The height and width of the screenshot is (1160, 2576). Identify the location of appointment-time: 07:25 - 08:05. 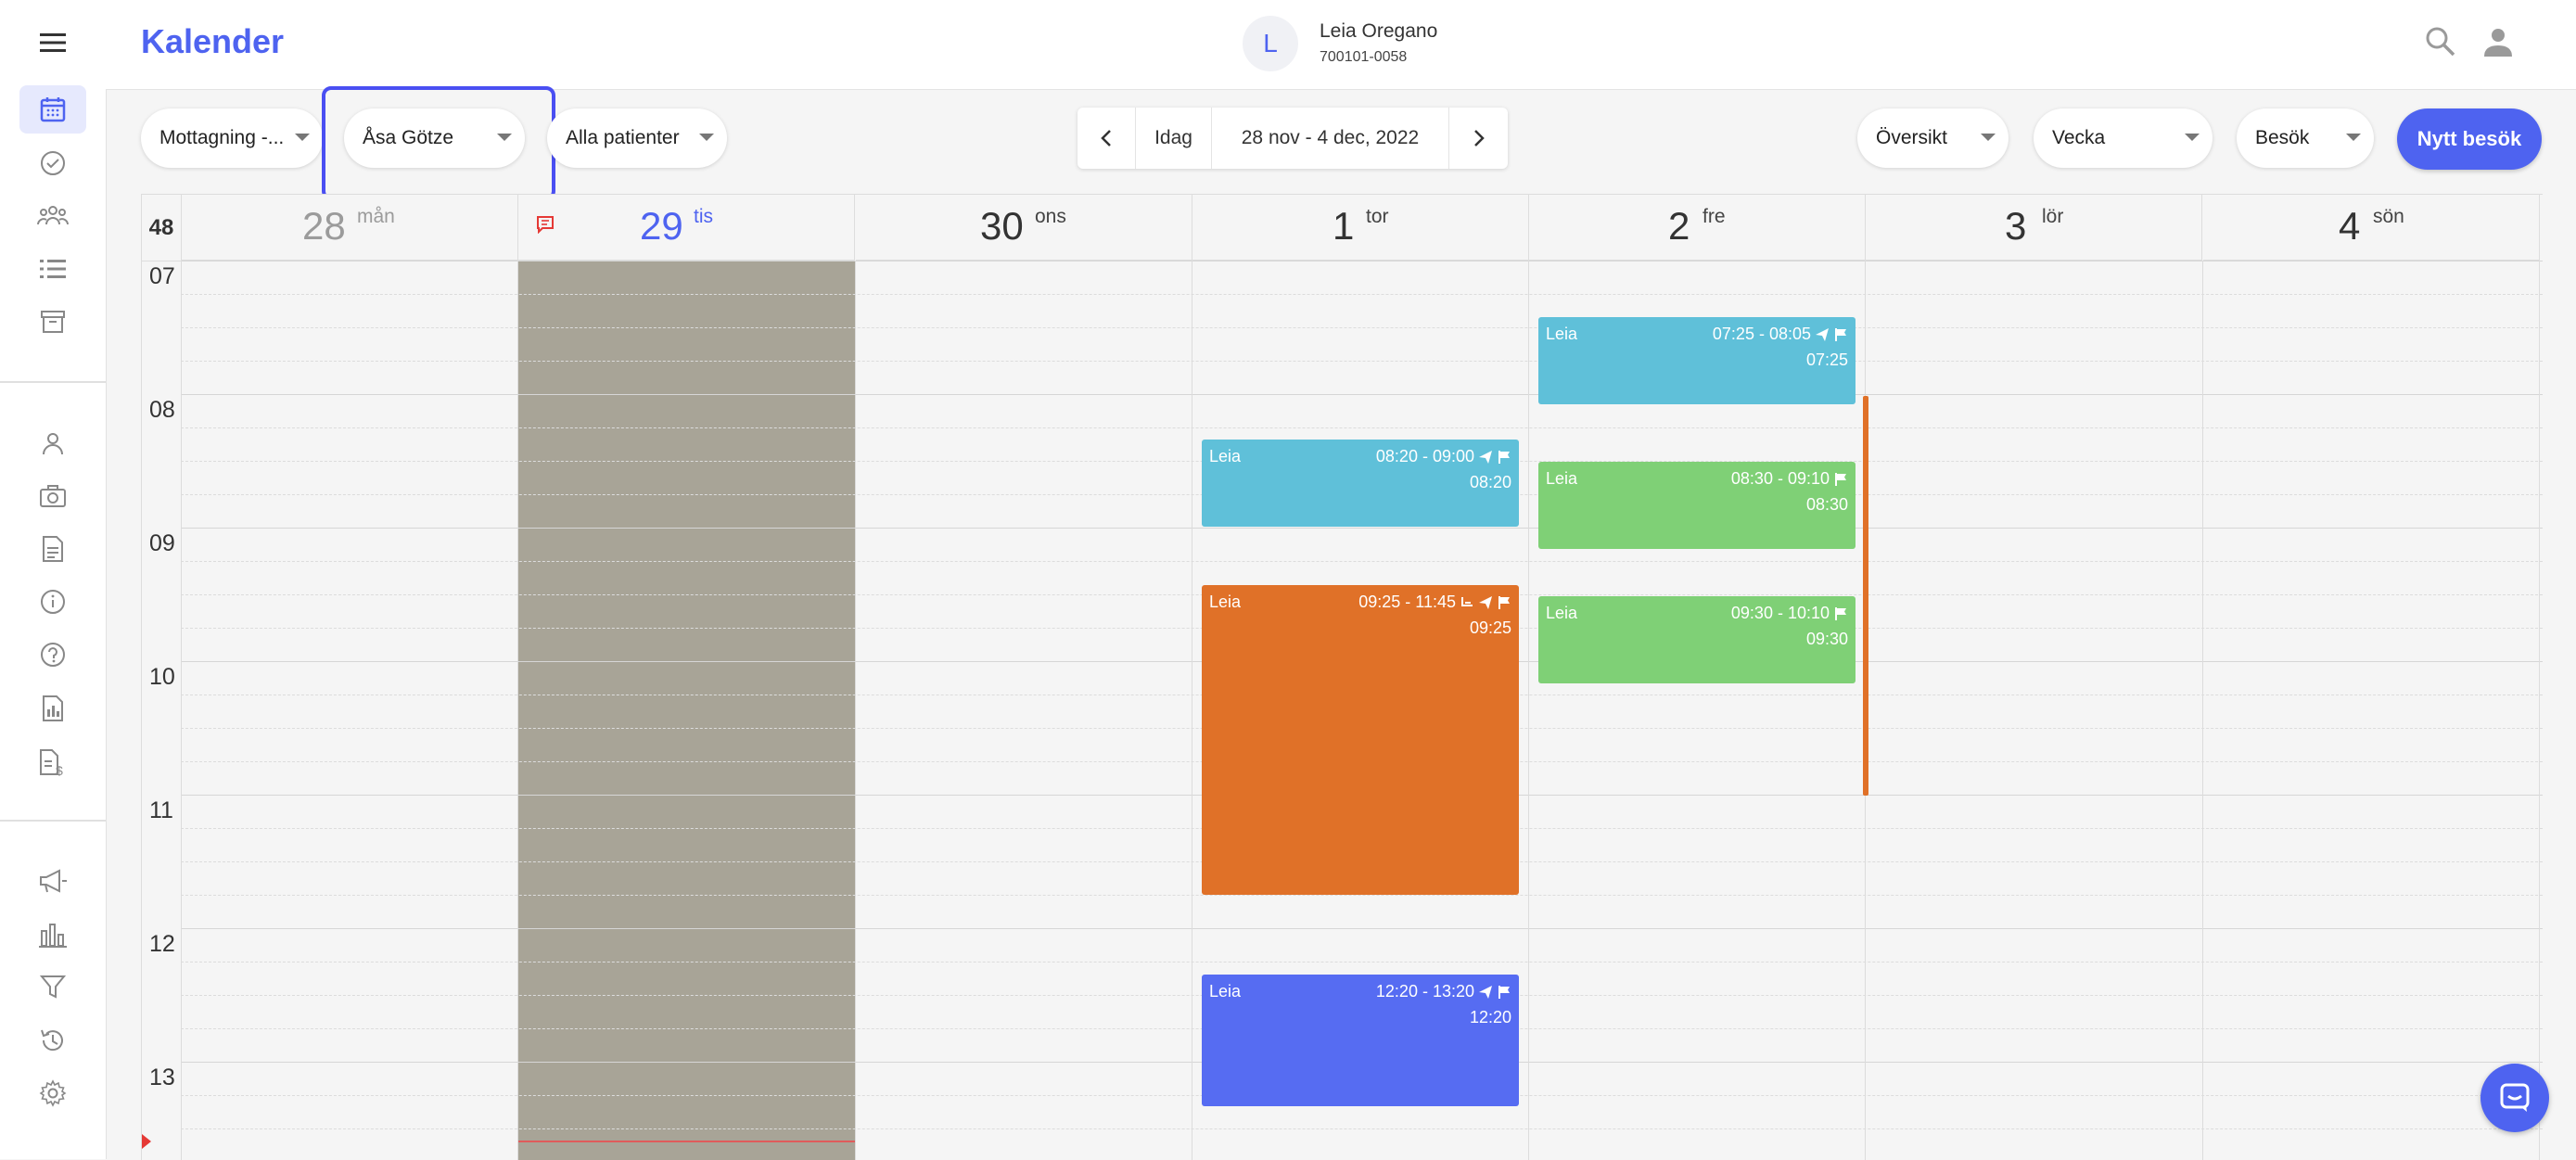
(1761, 334).